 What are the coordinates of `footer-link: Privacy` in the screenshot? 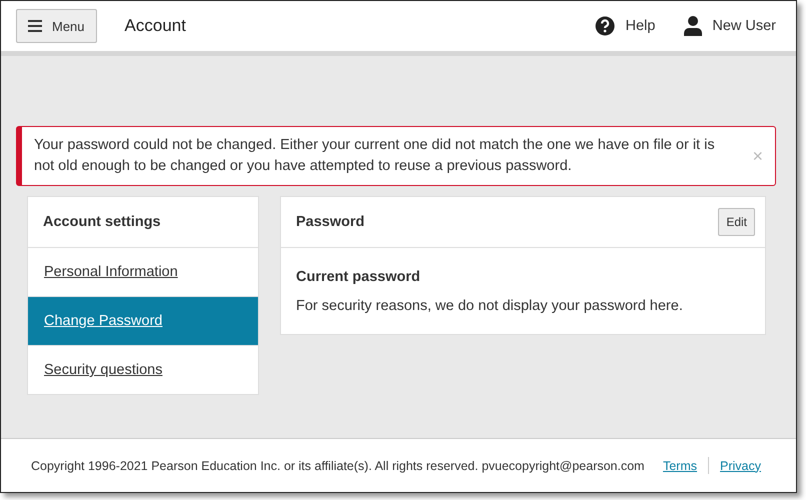 It's located at (740, 465).